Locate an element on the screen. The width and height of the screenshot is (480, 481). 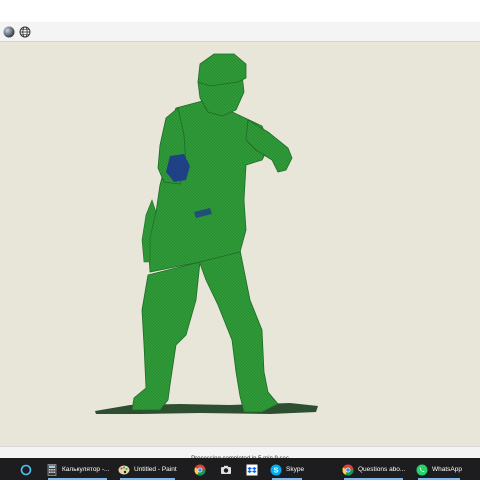
taskbar-item-skype: S Skype is located at coordinates (287, 469).